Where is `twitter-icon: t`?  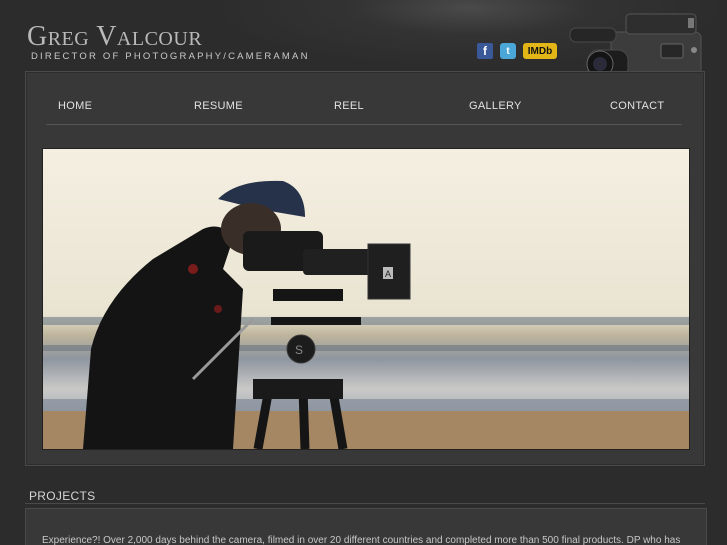
twitter-icon: t is located at coordinates (508, 51).